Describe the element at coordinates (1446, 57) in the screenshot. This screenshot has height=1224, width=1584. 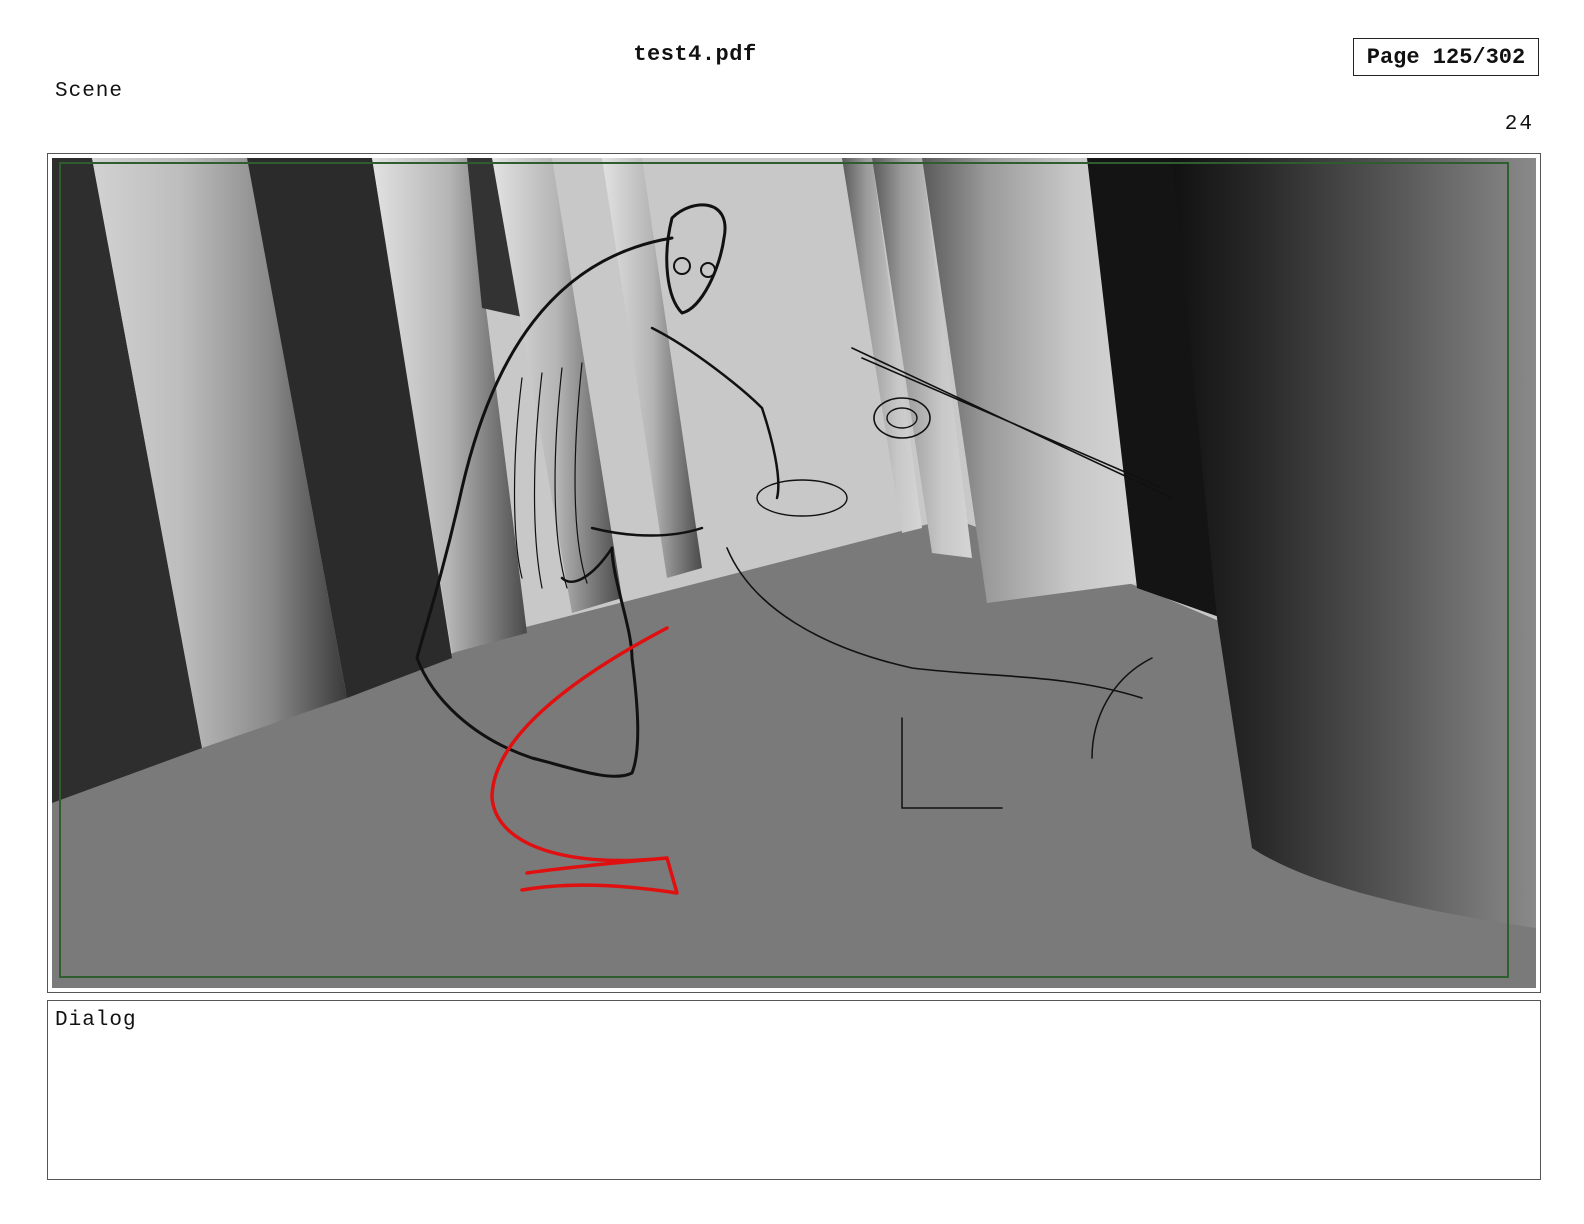
I see `page-indicator: Page 125/302` at that location.